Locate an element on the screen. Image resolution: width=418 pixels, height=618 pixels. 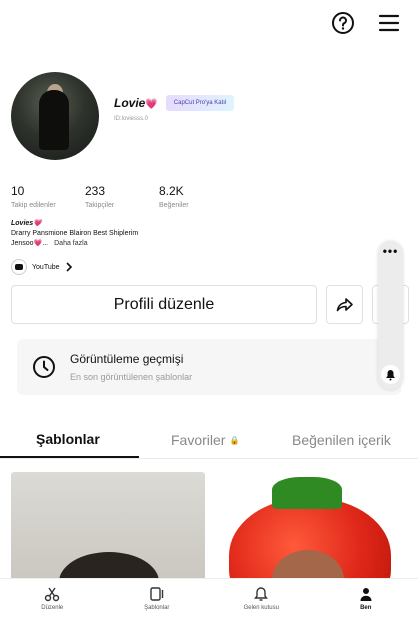
share-icon is located at coordinates (344, 304).